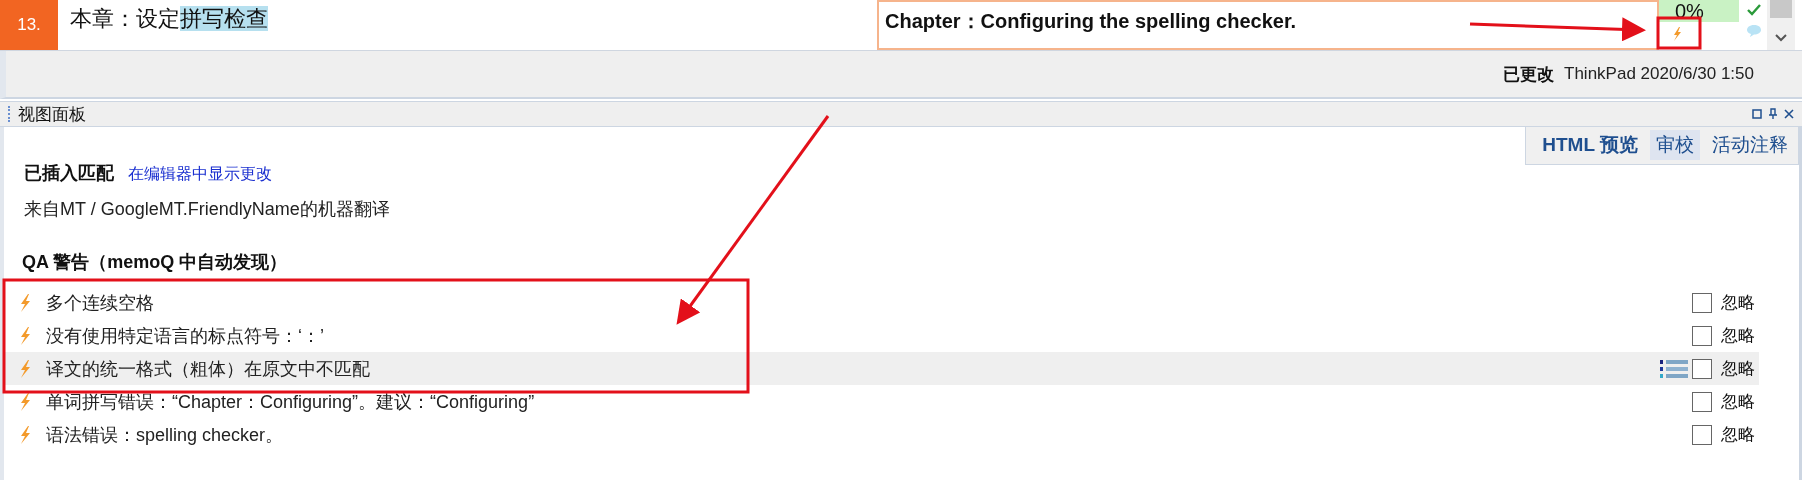 The height and width of the screenshot is (480, 1802). Describe the element at coordinates (52, 114) in the screenshot. I see `panel-title: 视图面板` at that location.